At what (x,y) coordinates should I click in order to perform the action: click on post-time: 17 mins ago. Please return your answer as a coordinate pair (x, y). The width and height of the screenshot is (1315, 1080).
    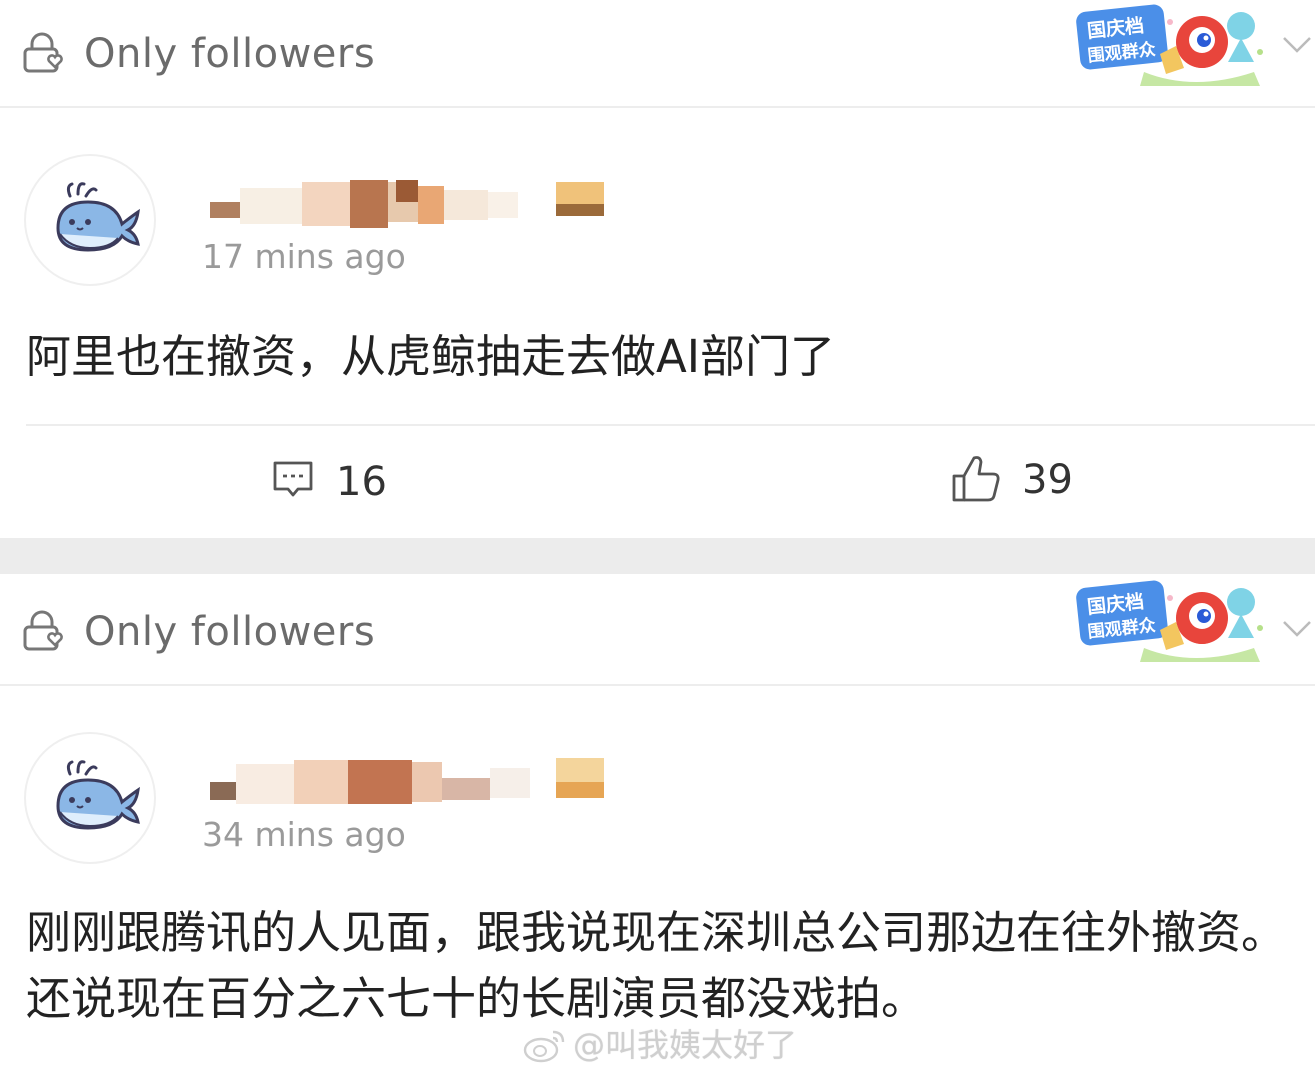
    Looking at the image, I should click on (304, 256).